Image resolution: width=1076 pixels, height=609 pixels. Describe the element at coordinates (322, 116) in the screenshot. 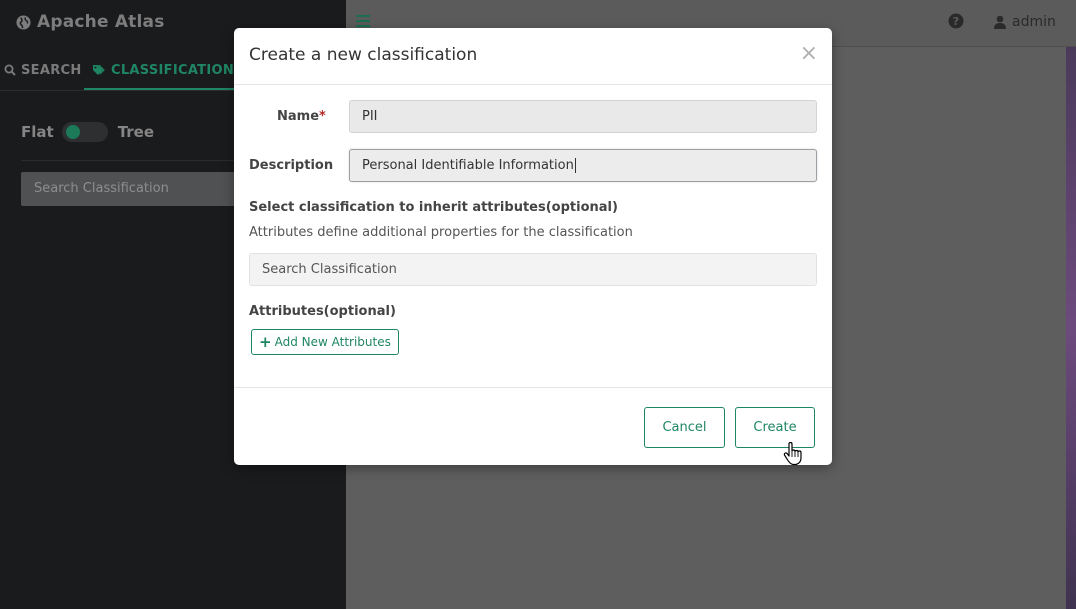

I see `required-mark: *` at that location.